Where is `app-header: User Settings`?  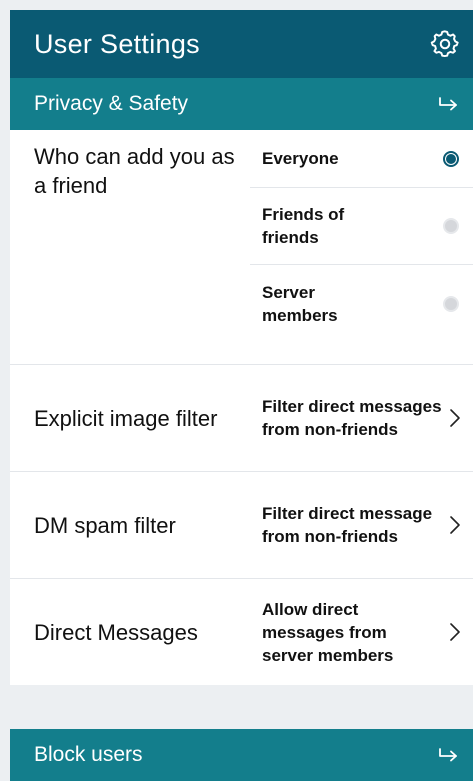 app-header: User Settings is located at coordinates (241, 44).